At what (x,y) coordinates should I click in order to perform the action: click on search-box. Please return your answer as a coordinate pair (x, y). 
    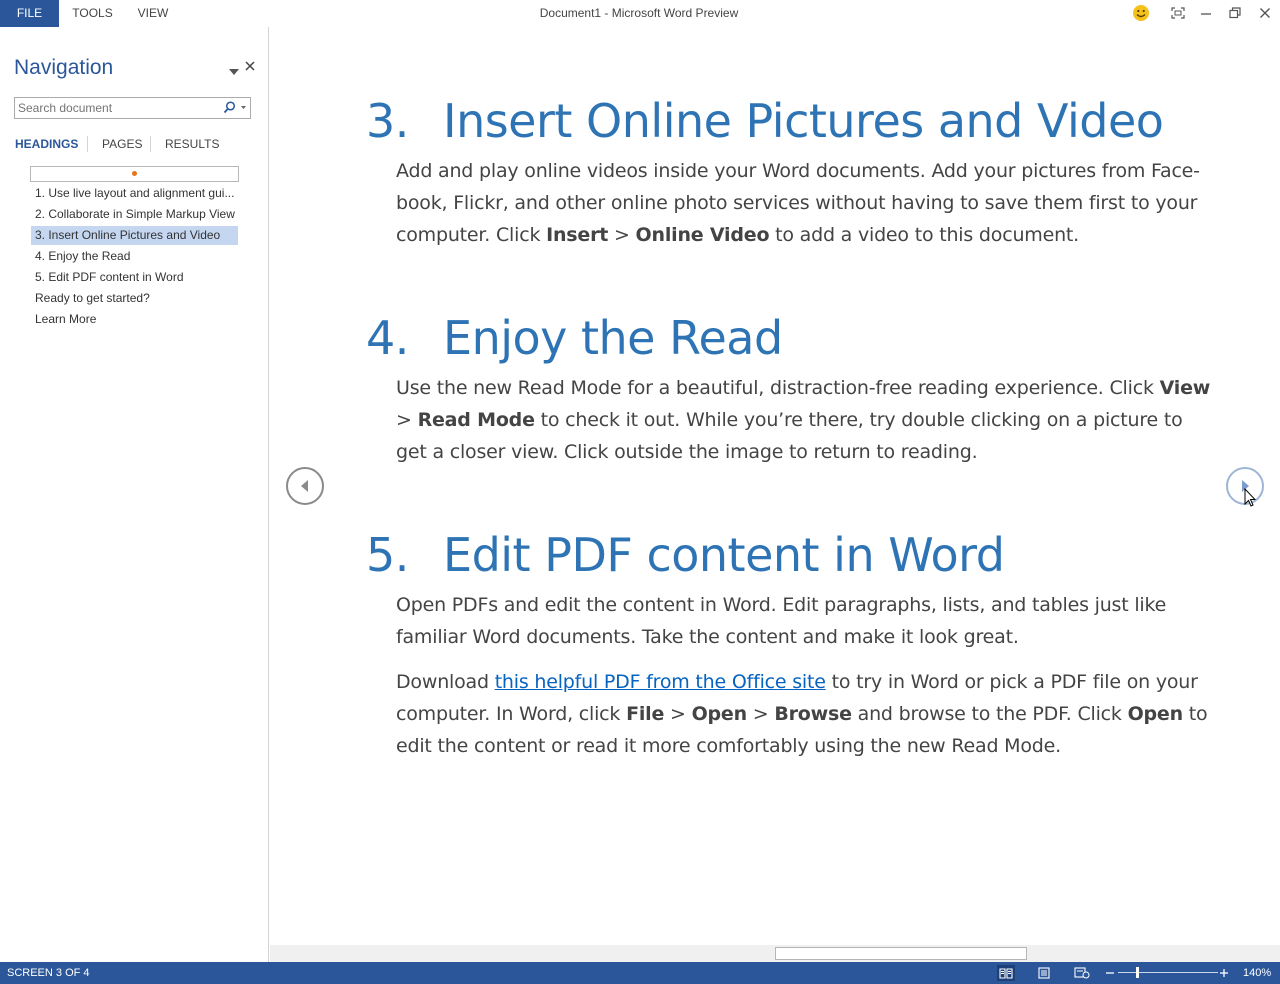
    Looking at the image, I should click on (132, 108).